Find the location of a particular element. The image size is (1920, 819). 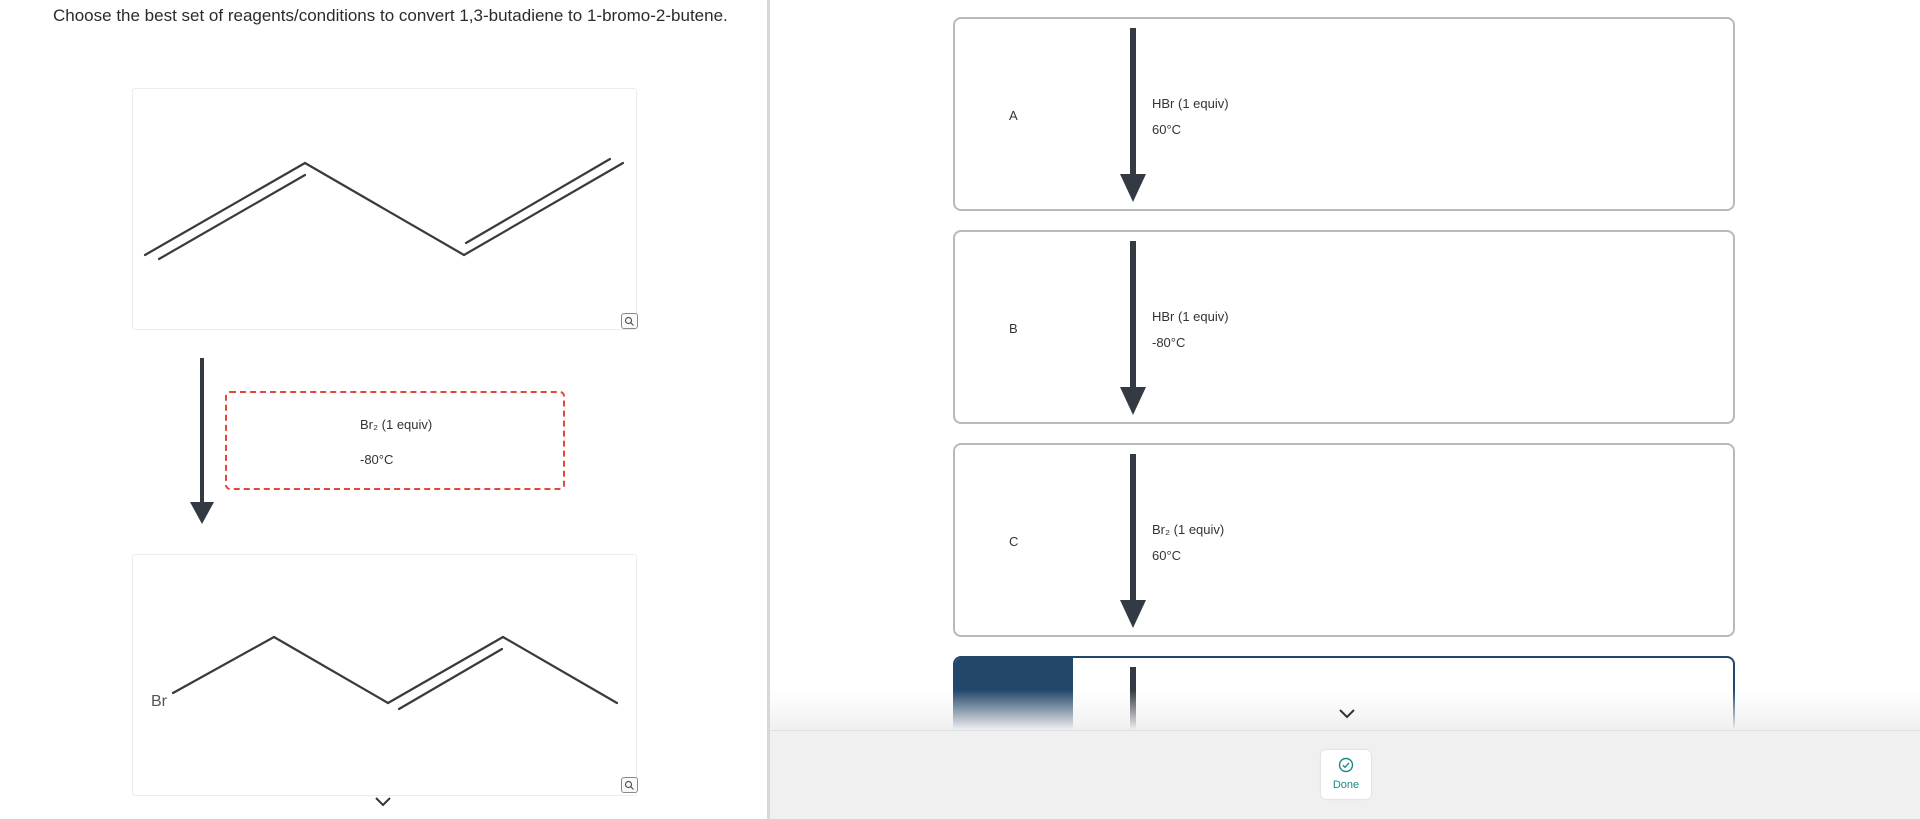

butadiene-structure is located at coordinates (384, 209).